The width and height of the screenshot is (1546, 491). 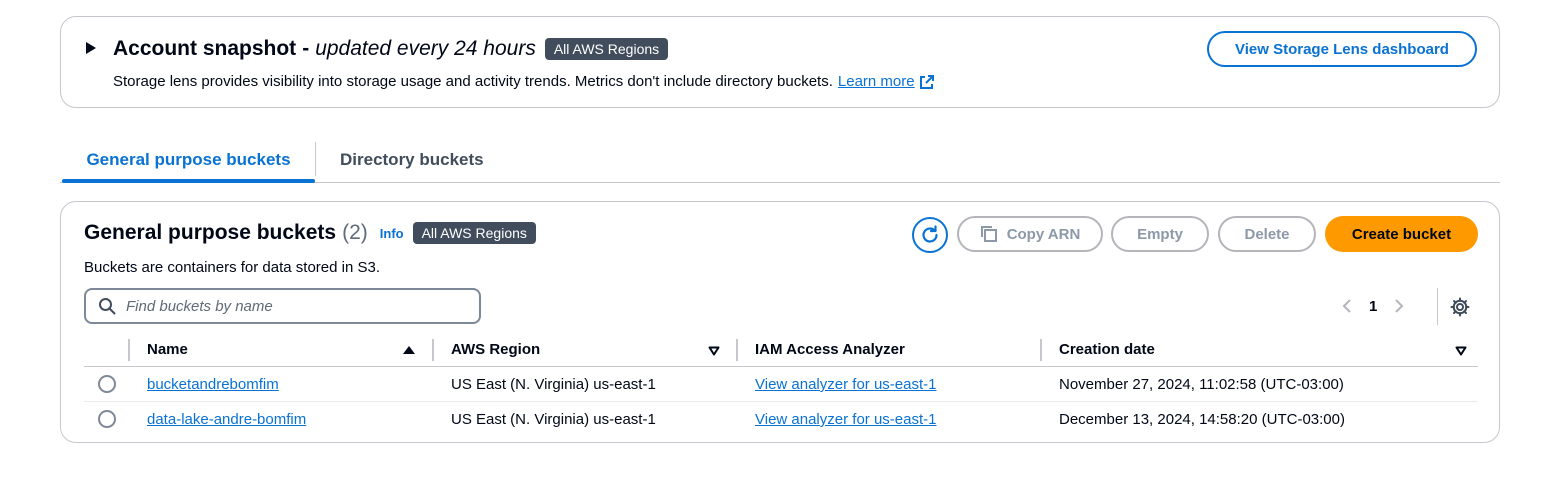 I want to click on tab-general-purpose-buckets: General purpose buckets, so click(x=188, y=160).